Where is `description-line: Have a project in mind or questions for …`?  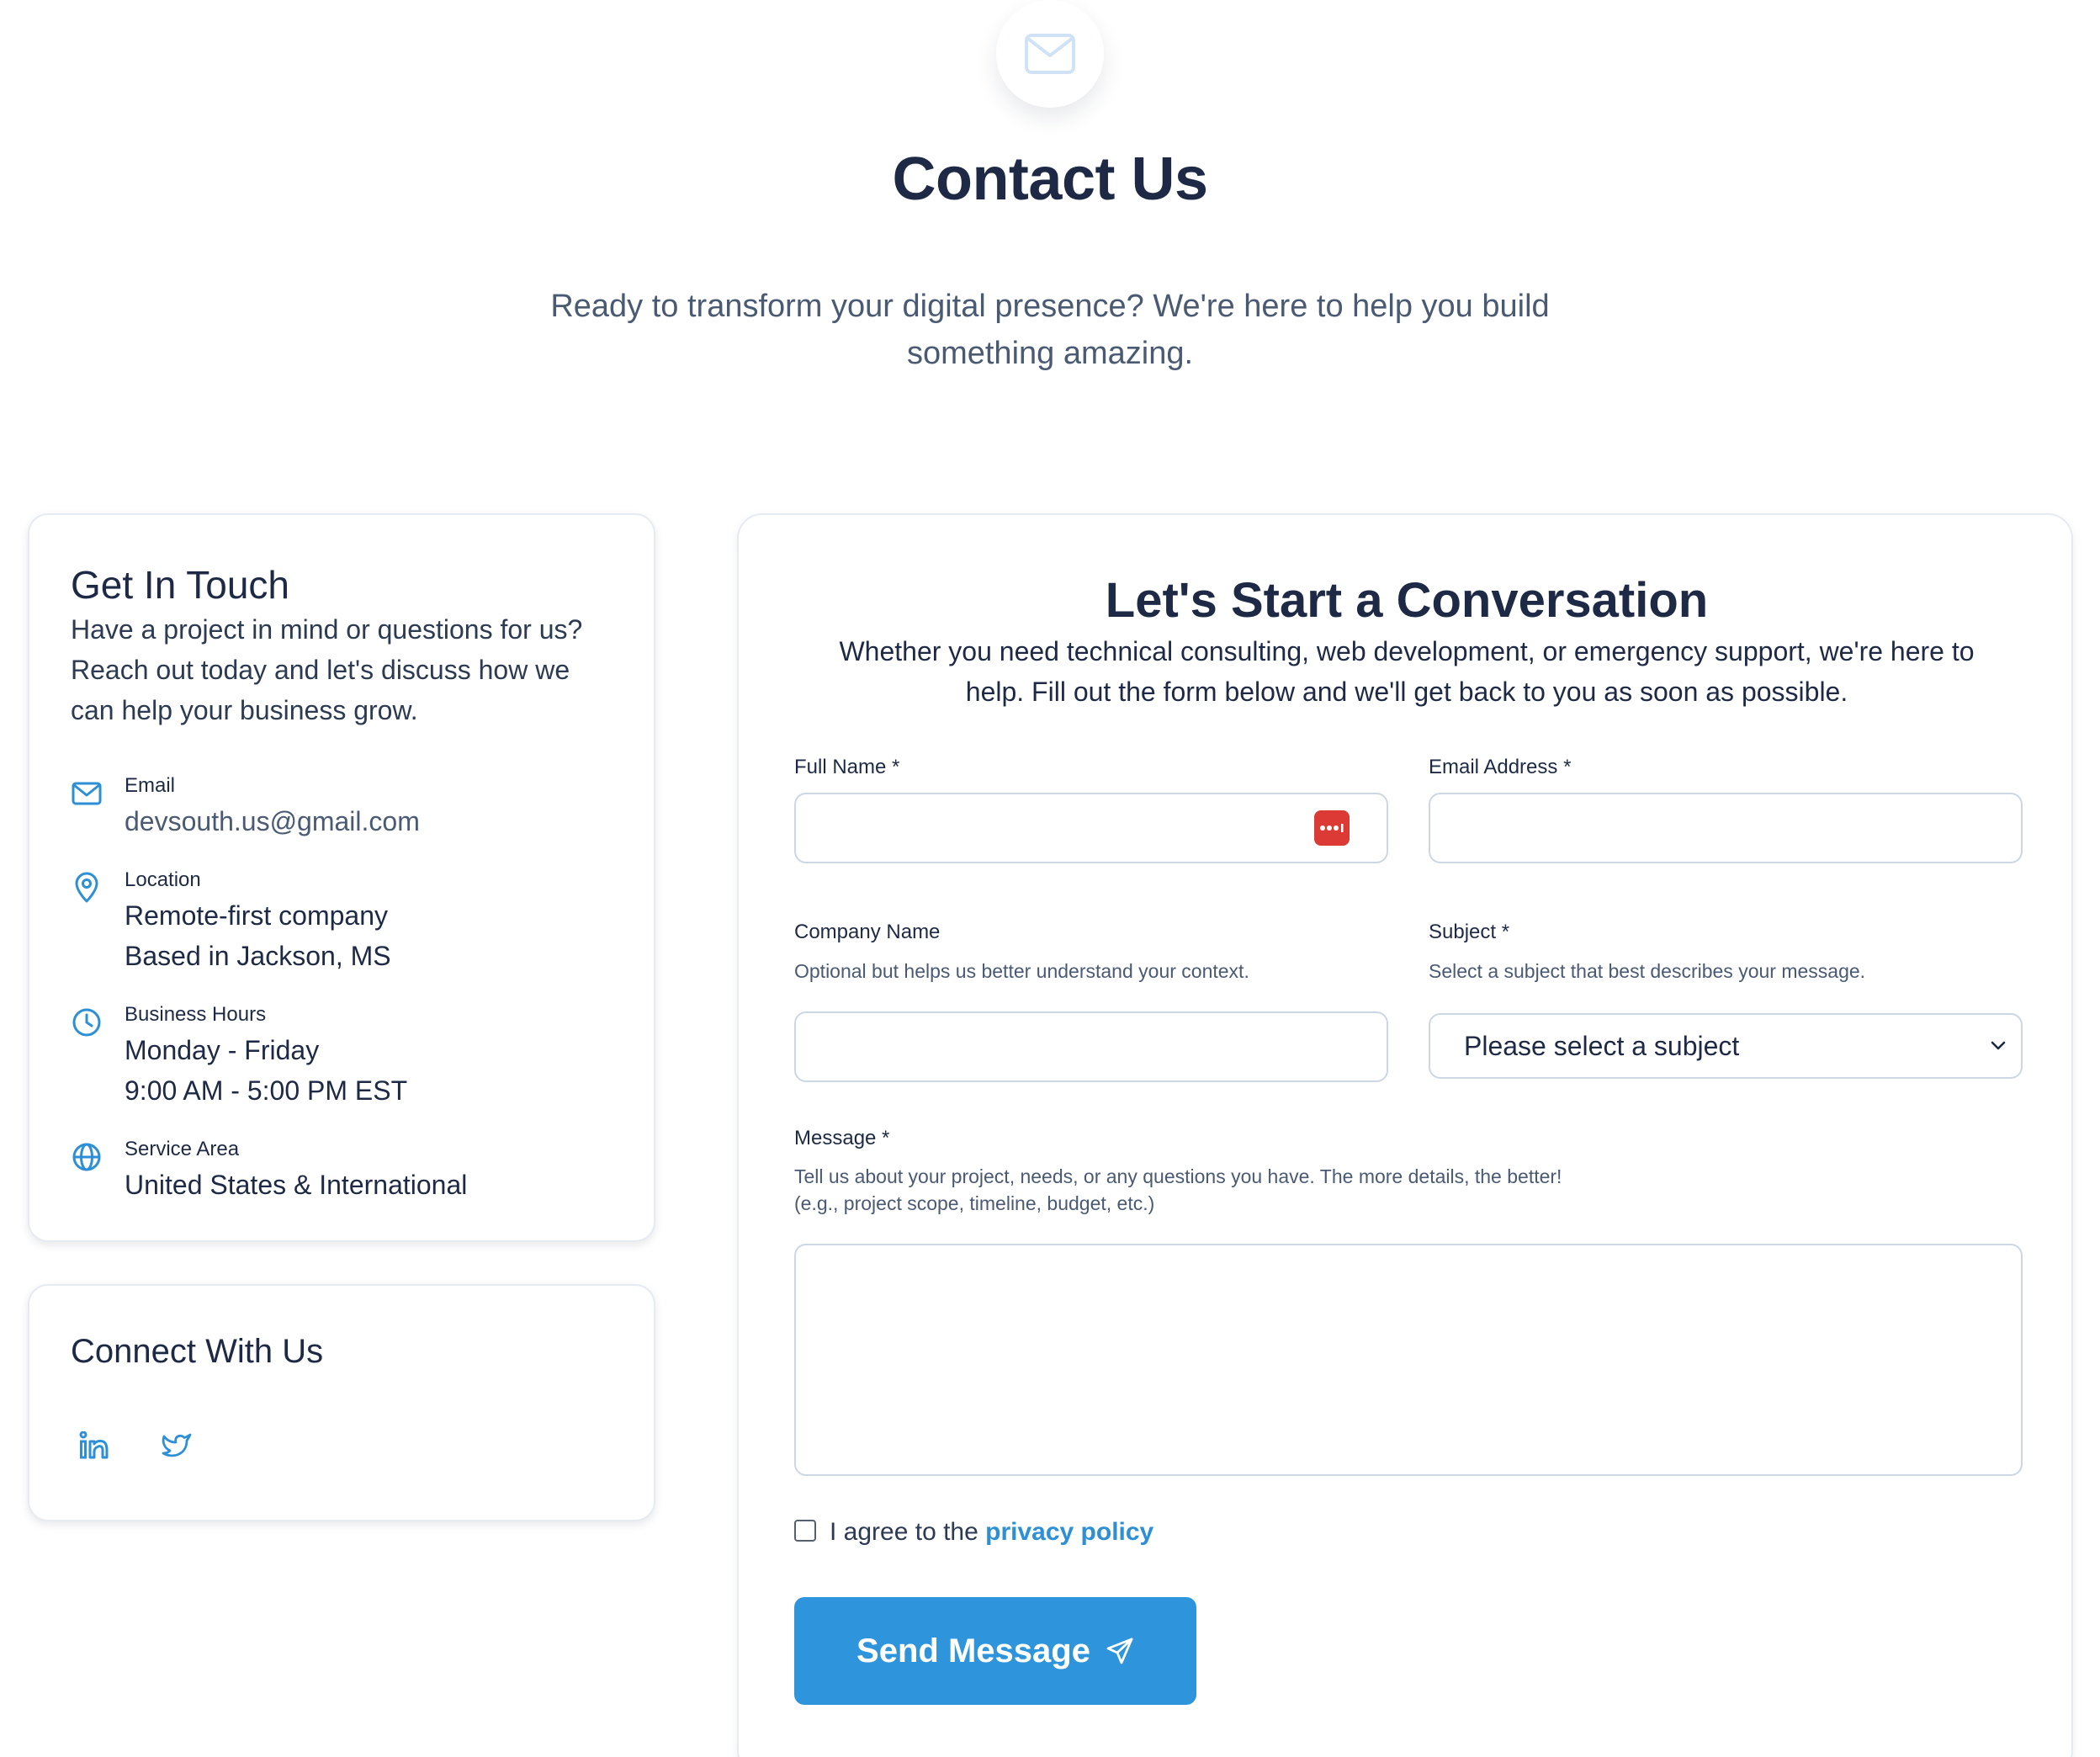 description-line: Have a project in mind or questions for … is located at coordinates (327, 629).